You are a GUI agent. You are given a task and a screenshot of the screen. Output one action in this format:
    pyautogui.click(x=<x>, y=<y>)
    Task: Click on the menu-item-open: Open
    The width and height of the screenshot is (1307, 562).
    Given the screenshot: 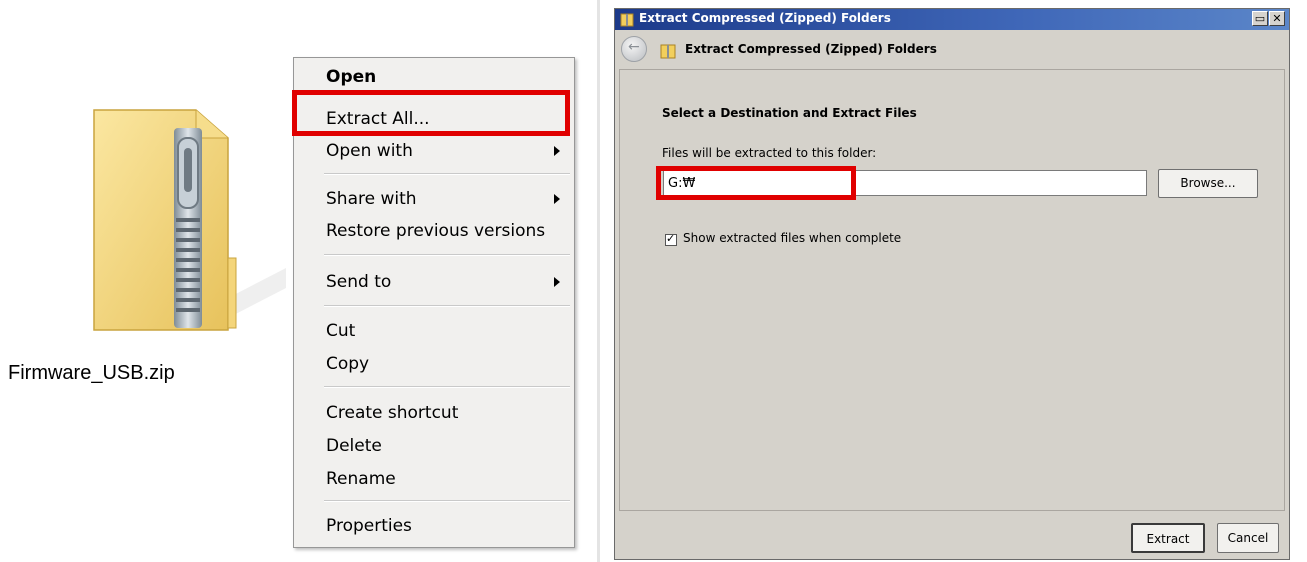 What is the action you would take?
    pyautogui.click(x=351, y=77)
    